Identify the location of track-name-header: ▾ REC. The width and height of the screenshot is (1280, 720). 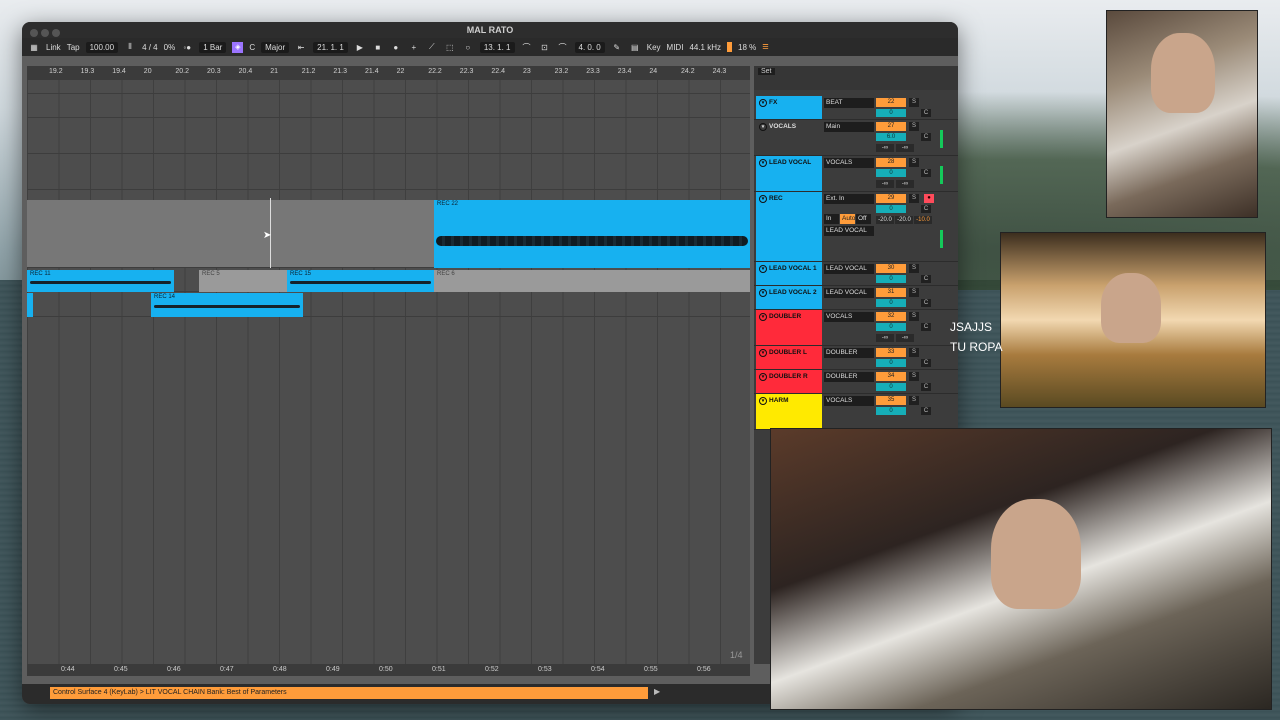
(789, 226).